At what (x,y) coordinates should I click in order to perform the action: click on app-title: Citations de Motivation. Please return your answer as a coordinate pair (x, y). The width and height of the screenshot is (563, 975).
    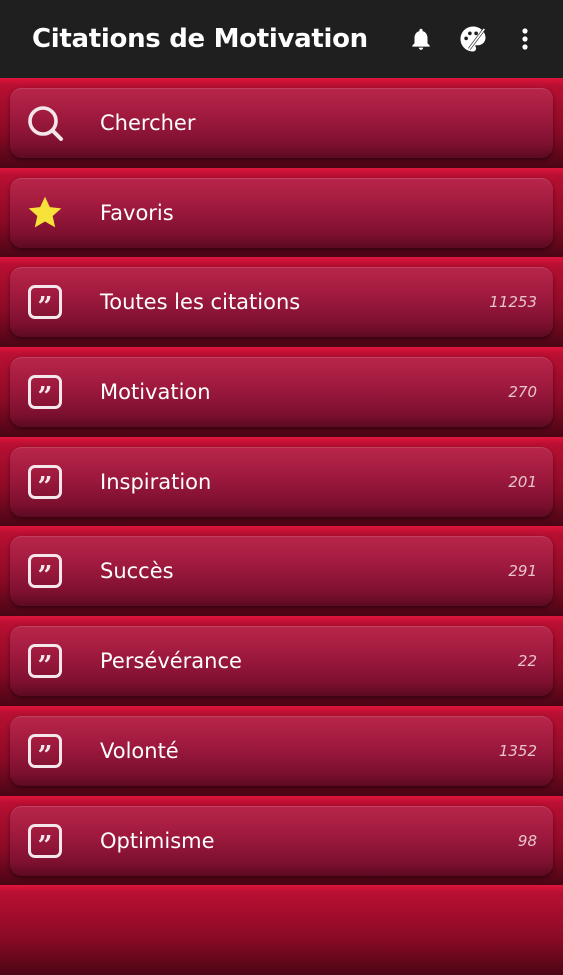
    Looking at the image, I should click on (200, 39).